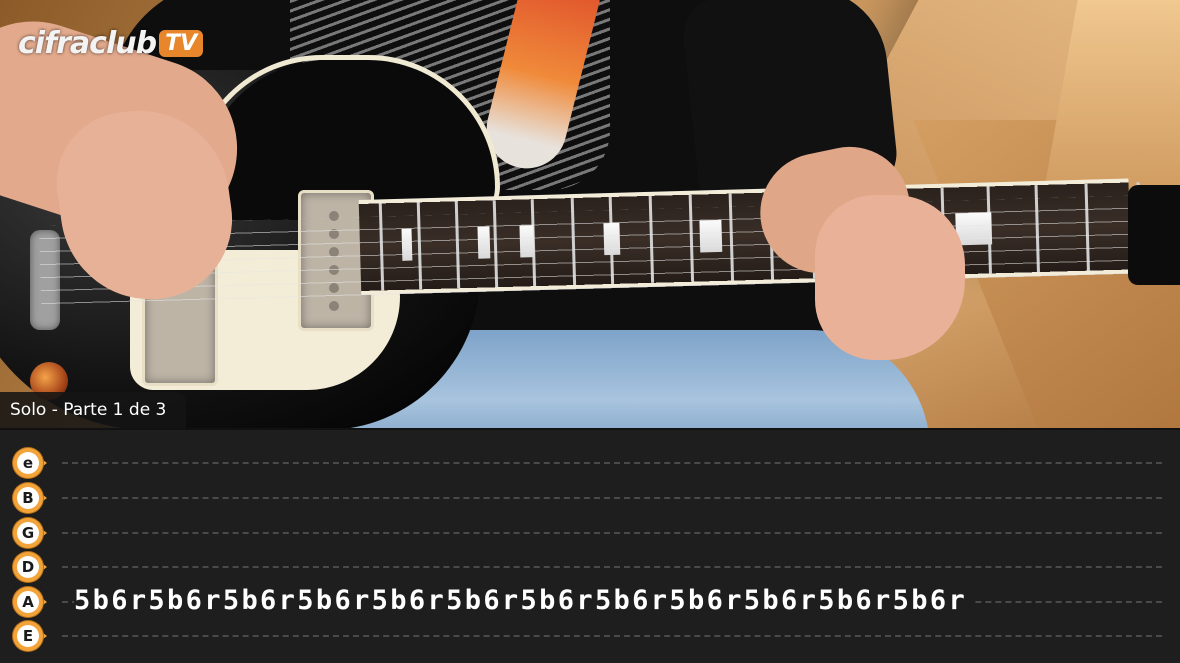  What do you see at coordinates (28, 533) in the screenshot?
I see `string-name: G` at bounding box center [28, 533].